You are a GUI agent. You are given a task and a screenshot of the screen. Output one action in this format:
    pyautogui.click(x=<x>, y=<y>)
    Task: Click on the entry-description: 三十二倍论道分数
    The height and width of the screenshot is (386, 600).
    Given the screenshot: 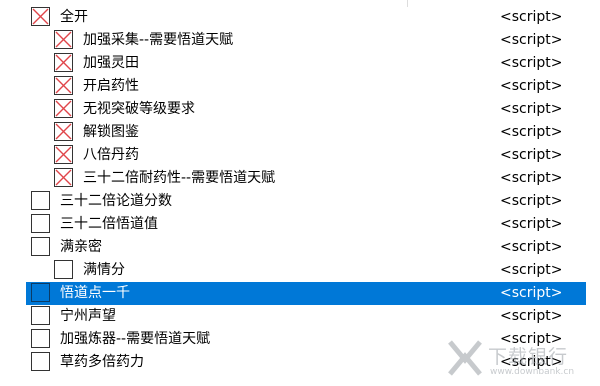 What is the action you would take?
    pyautogui.click(x=116, y=201)
    